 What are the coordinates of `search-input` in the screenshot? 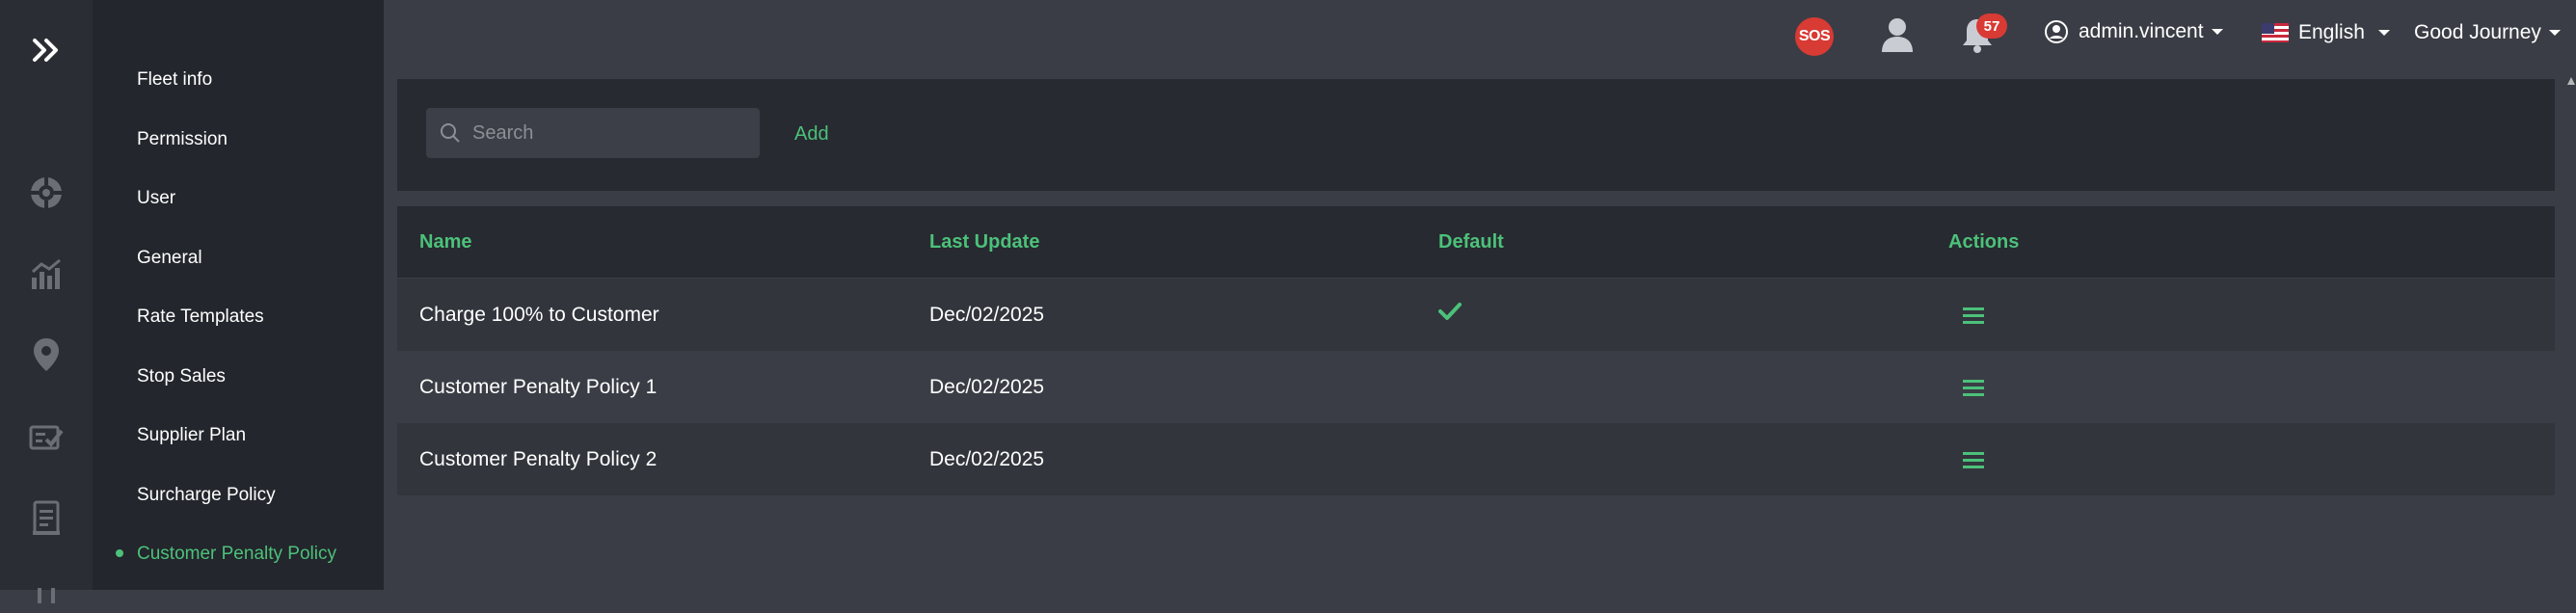 It's located at (607, 133).